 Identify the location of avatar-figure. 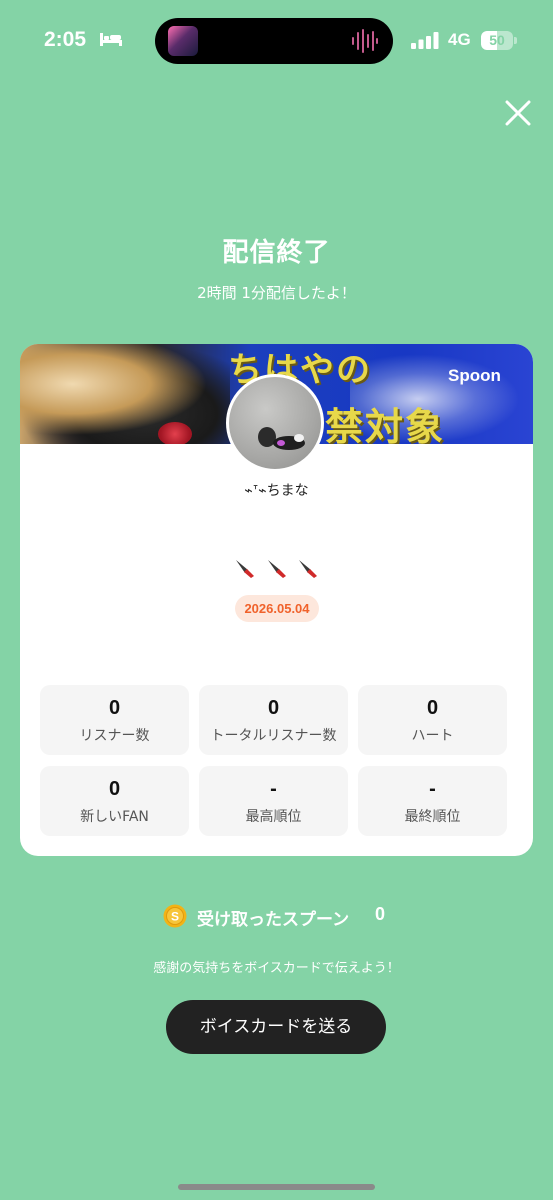
(281, 438).